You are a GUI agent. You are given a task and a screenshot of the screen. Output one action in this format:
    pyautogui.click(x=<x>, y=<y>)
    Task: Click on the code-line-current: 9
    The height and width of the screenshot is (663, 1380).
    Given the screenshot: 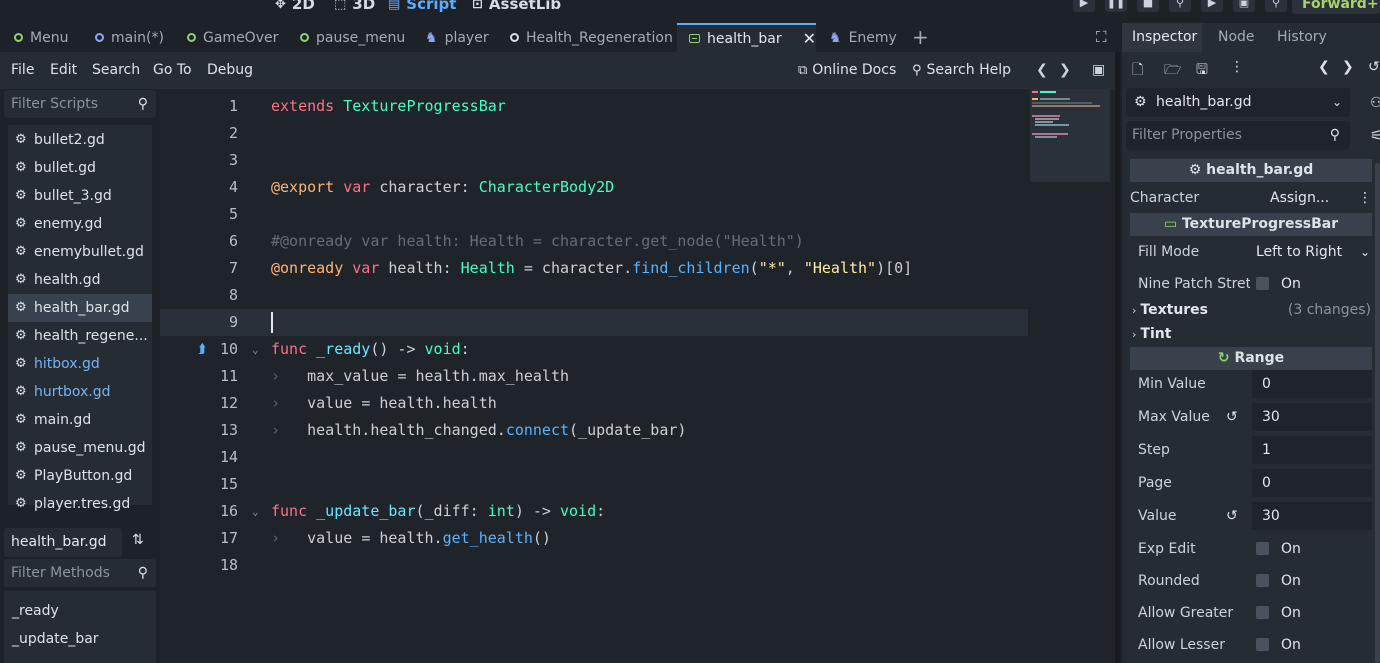 What is the action you would take?
    pyautogui.click(x=594, y=322)
    